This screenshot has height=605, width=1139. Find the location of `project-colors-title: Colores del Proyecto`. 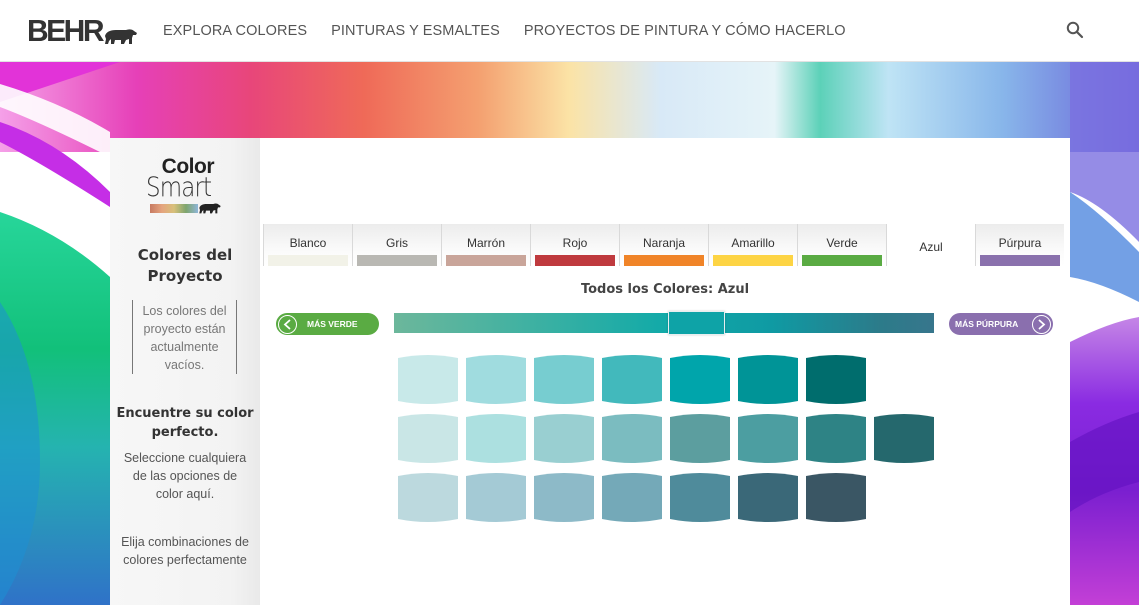

project-colors-title: Colores del Proyecto is located at coordinates (185, 265).